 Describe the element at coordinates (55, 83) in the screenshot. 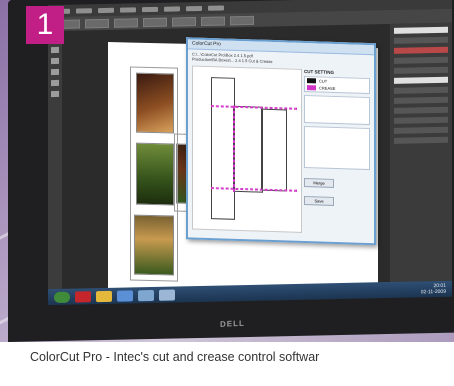

I see `rectangle-tool-icon` at that location.